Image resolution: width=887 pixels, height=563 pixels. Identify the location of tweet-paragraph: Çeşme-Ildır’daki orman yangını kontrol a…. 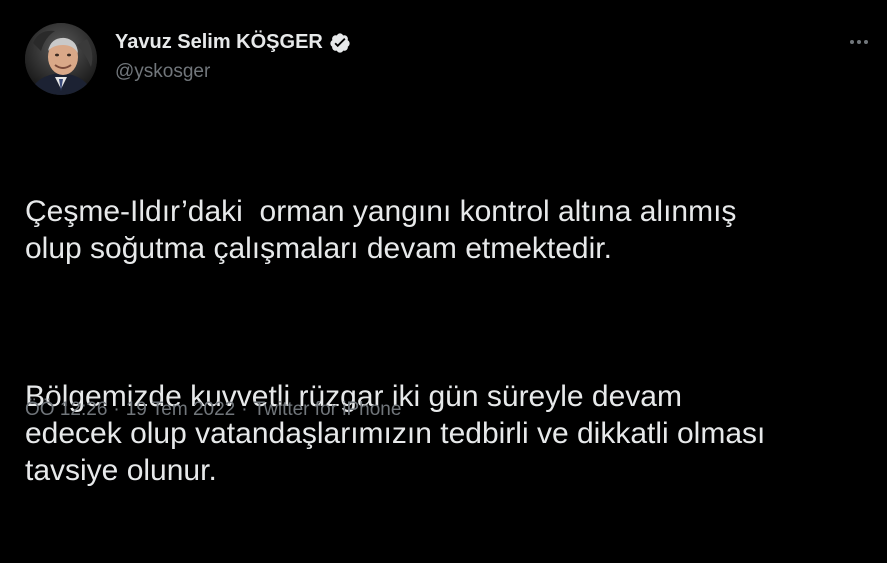
(381, 230).